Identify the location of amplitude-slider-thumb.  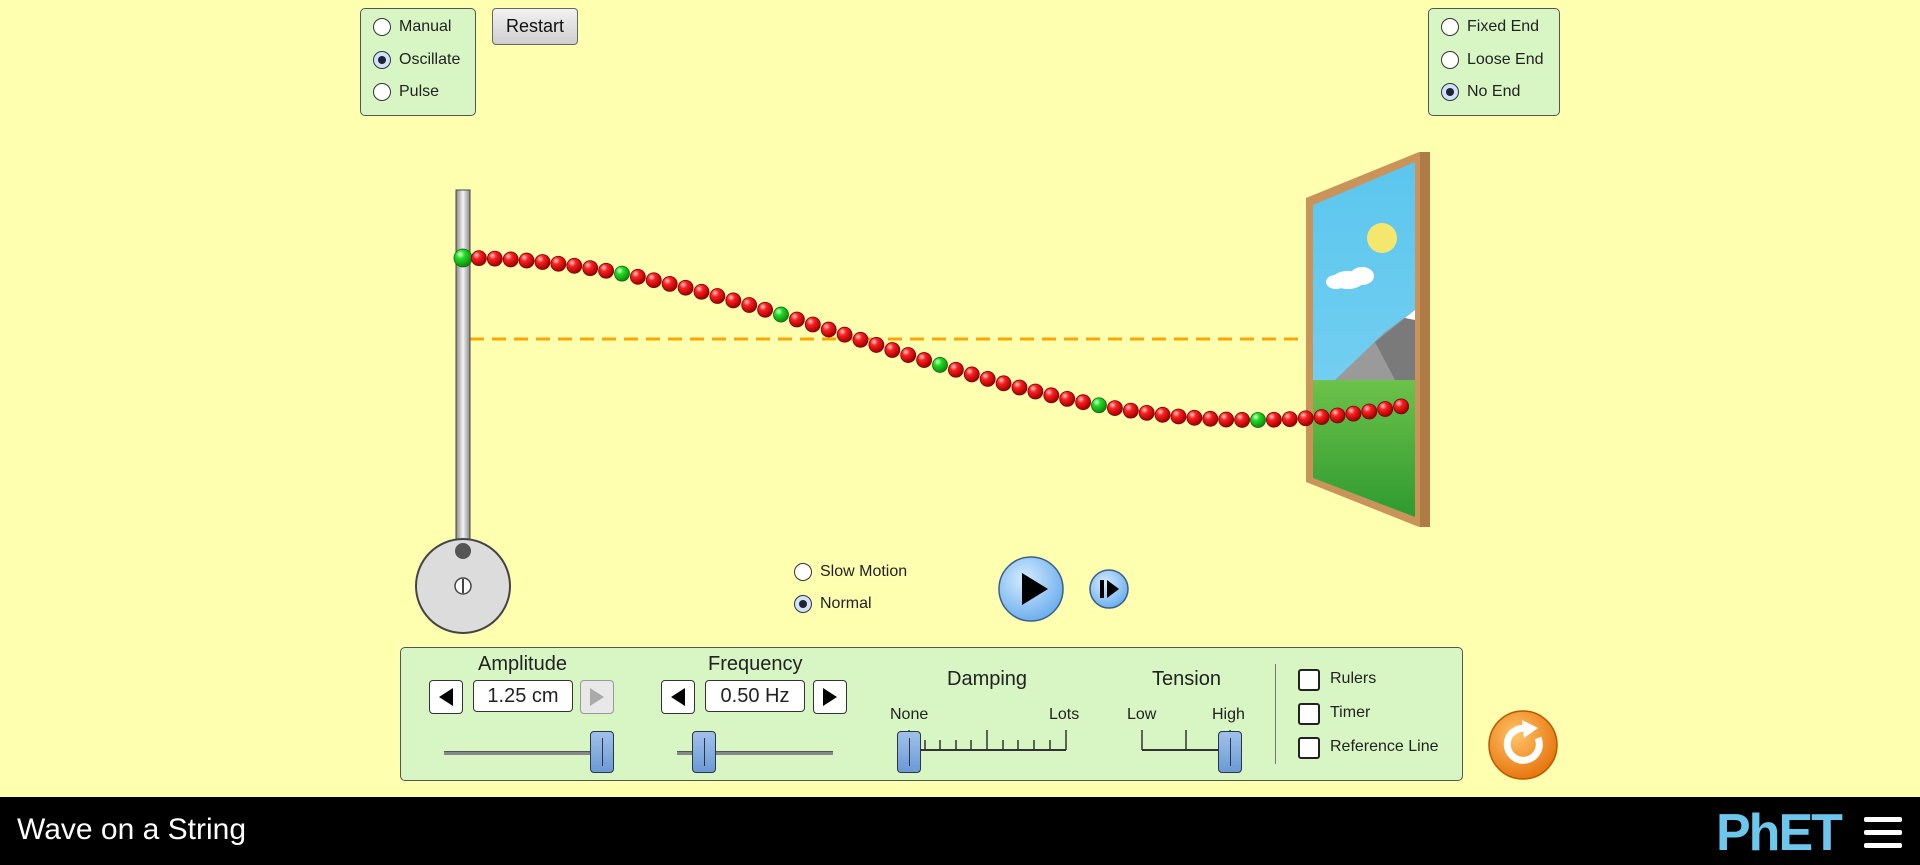
(602, 752).